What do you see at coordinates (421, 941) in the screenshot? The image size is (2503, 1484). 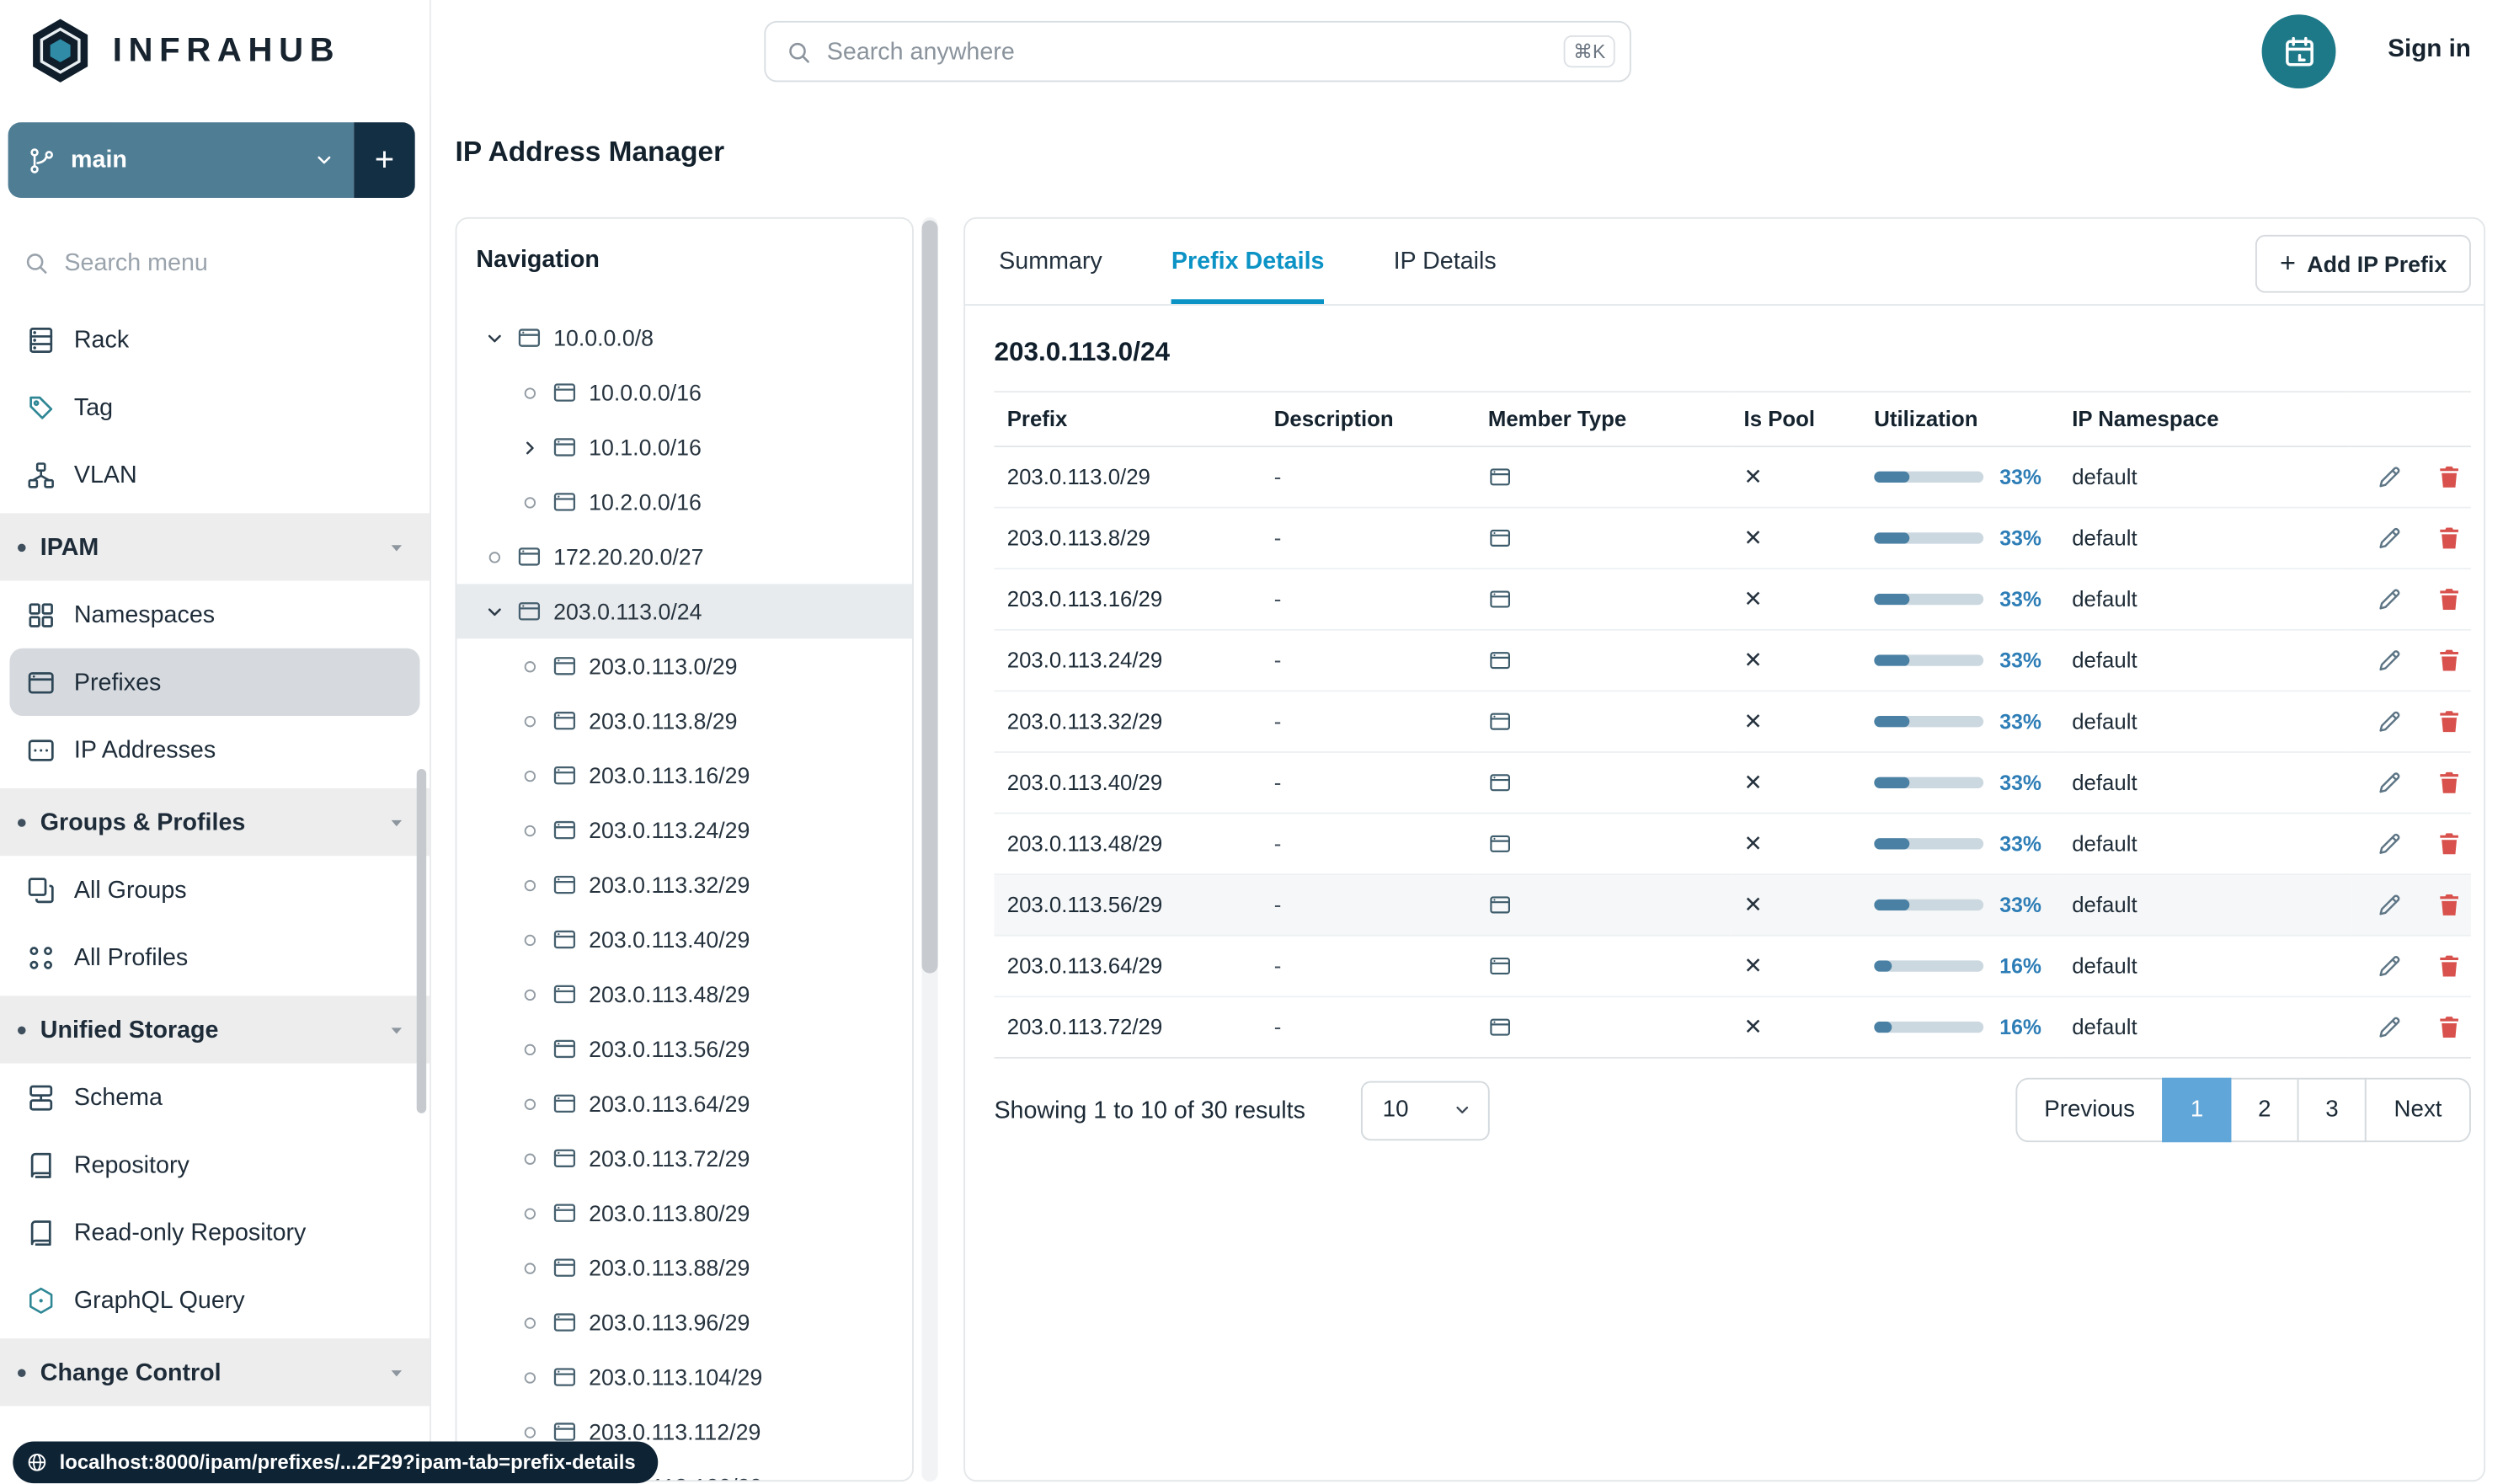 I see `sidebar-scrollbar` at bounding box center [421, 941].